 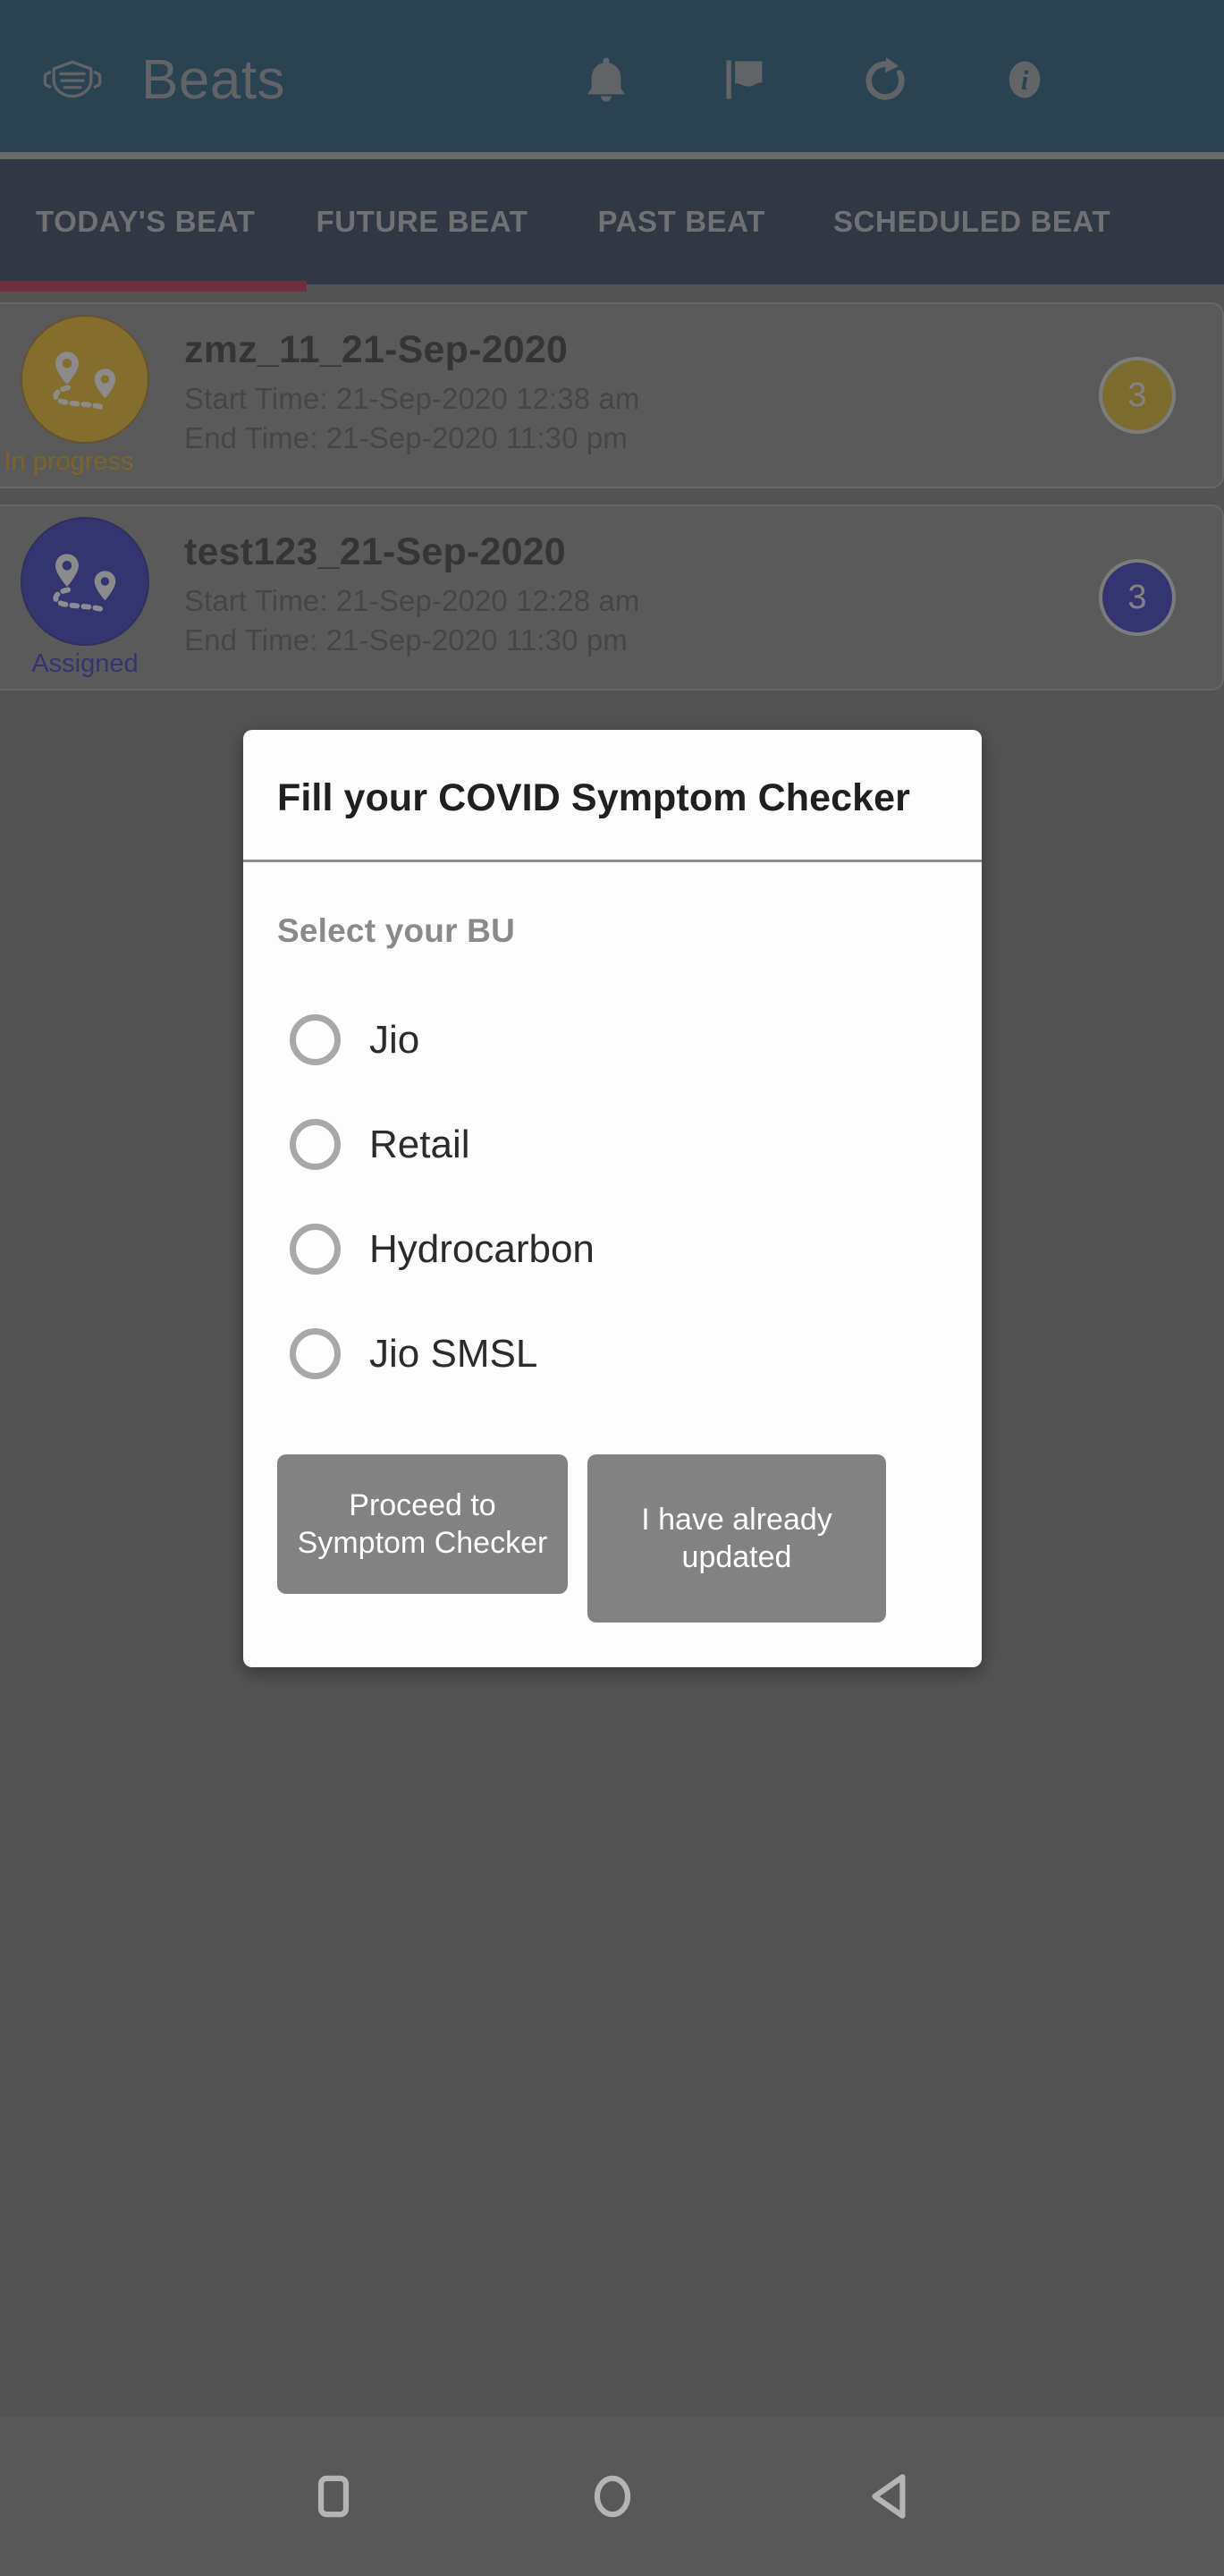 What do you see at coordinates (891, 2496) in the screenshot?
I see `back-button` at bounding box center [891, 2496].